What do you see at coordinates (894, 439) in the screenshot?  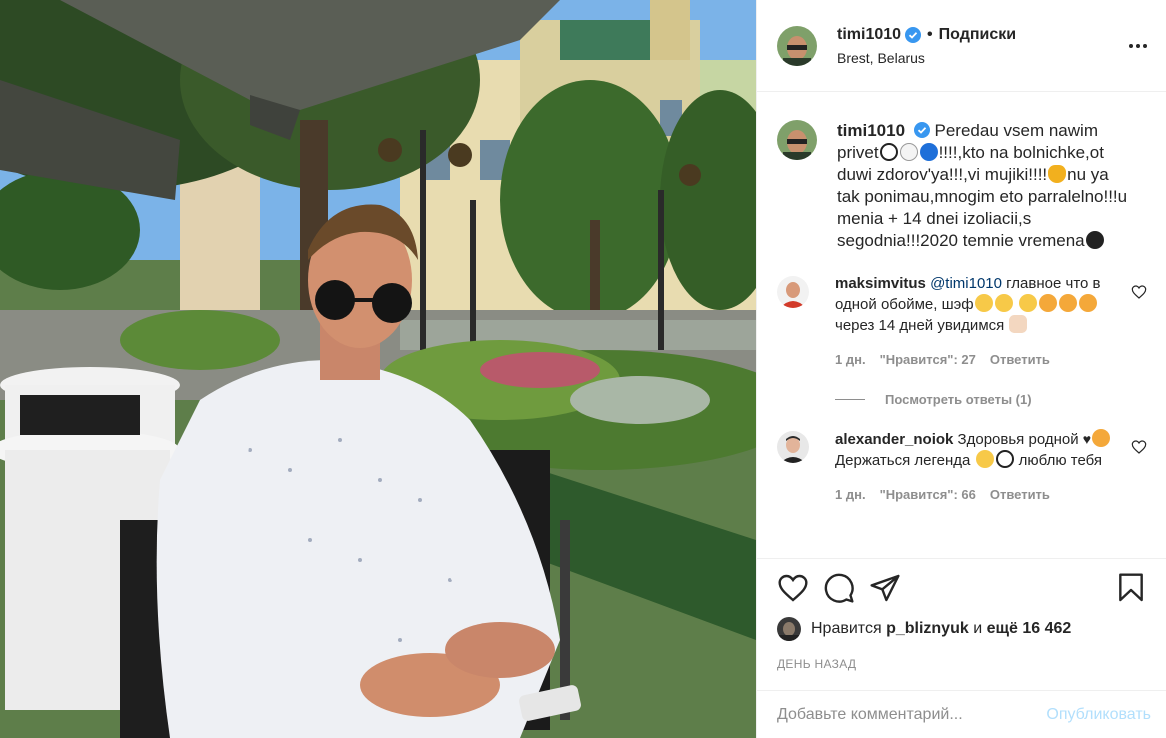 I see `comment-username: alexander_noiok` at bounding box center [894, 439].